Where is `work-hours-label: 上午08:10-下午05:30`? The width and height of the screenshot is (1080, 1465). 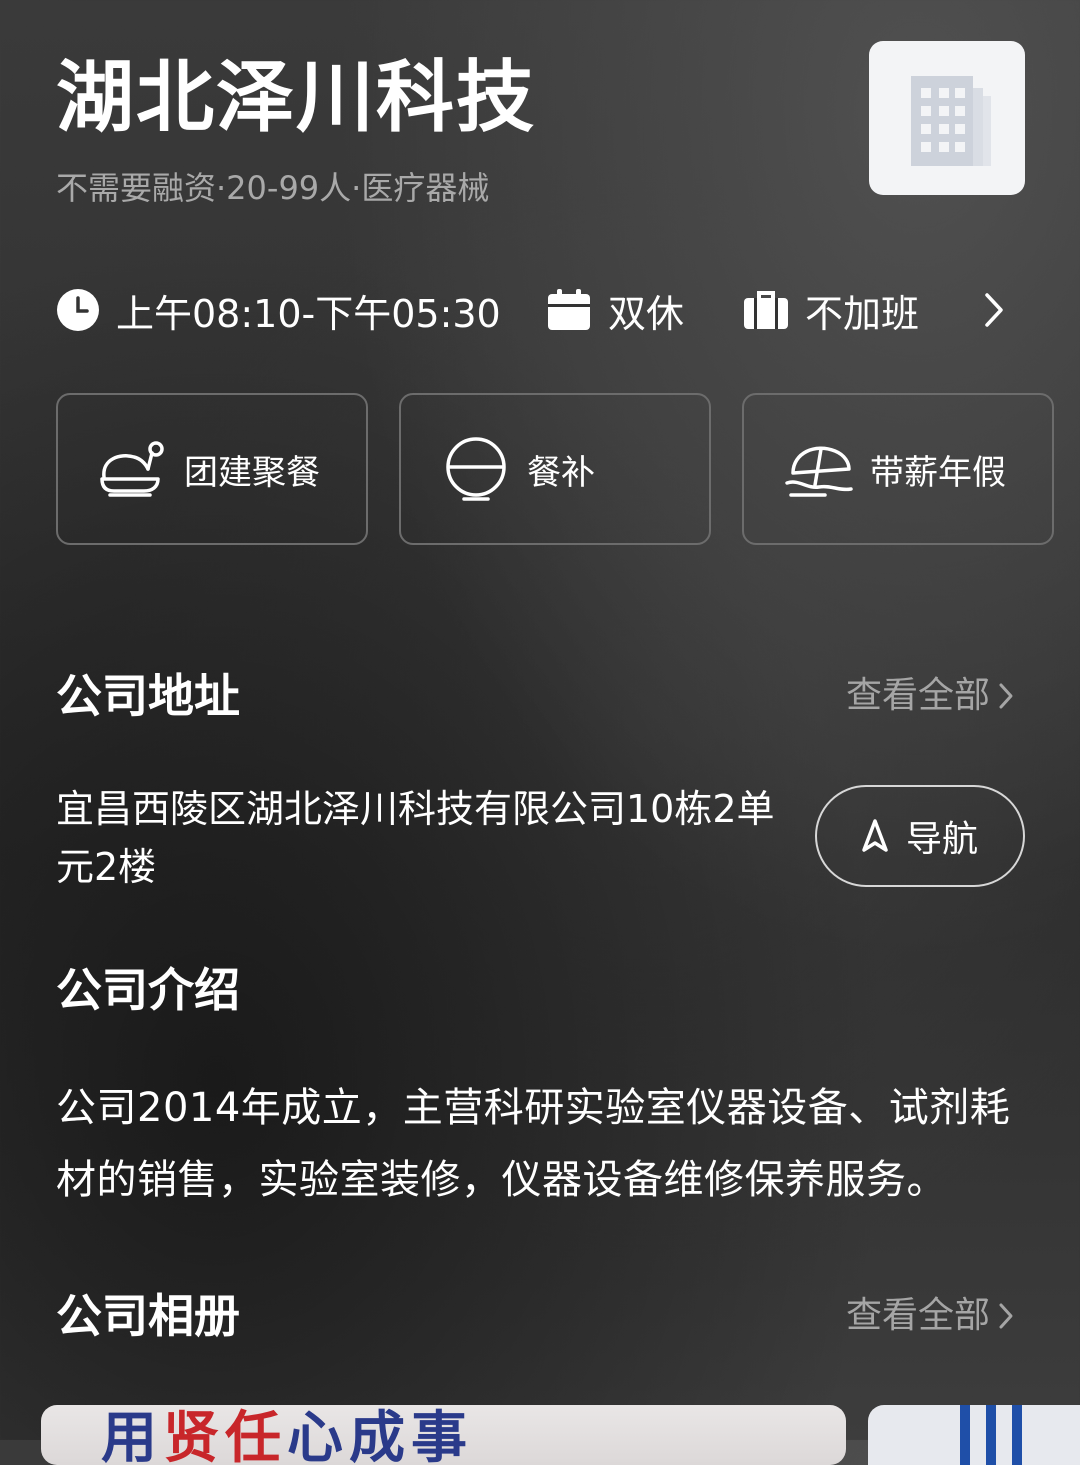 work-hours-label: 上午08:10-下午05:30 is located at coordinates (308, 313).